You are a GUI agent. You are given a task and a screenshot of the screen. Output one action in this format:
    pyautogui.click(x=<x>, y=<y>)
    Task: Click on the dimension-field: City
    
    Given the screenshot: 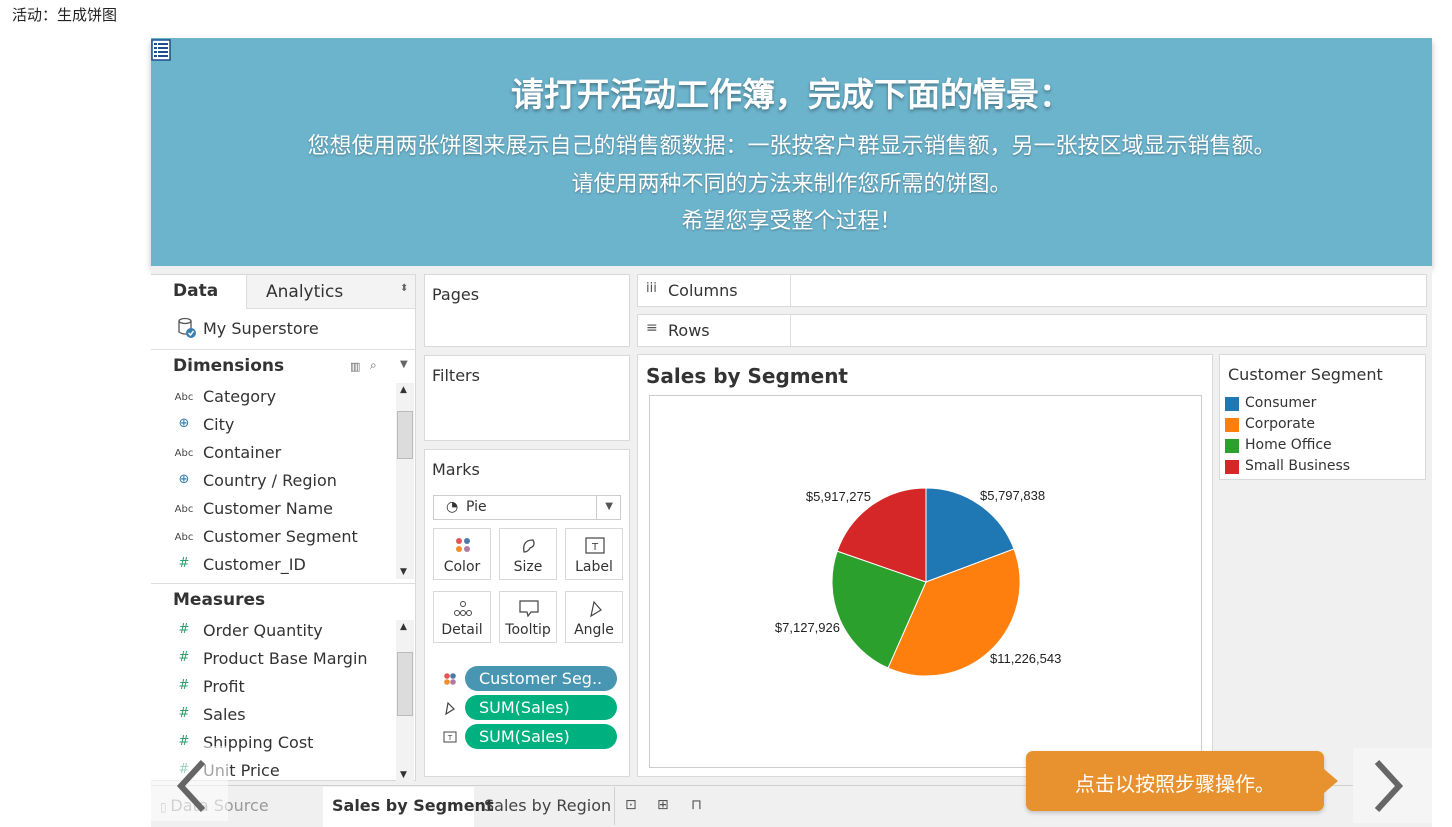 What is the action you would take?
    pyautogui.click(x=218, y=424)
    